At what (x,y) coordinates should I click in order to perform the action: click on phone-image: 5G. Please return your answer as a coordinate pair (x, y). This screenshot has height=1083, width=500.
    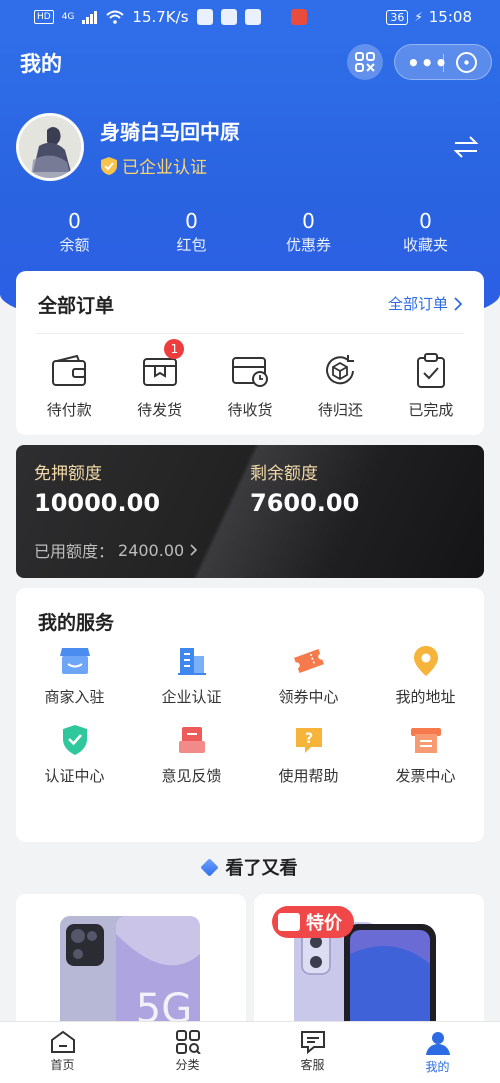
    Looking at the image, I should click on (130, 975).